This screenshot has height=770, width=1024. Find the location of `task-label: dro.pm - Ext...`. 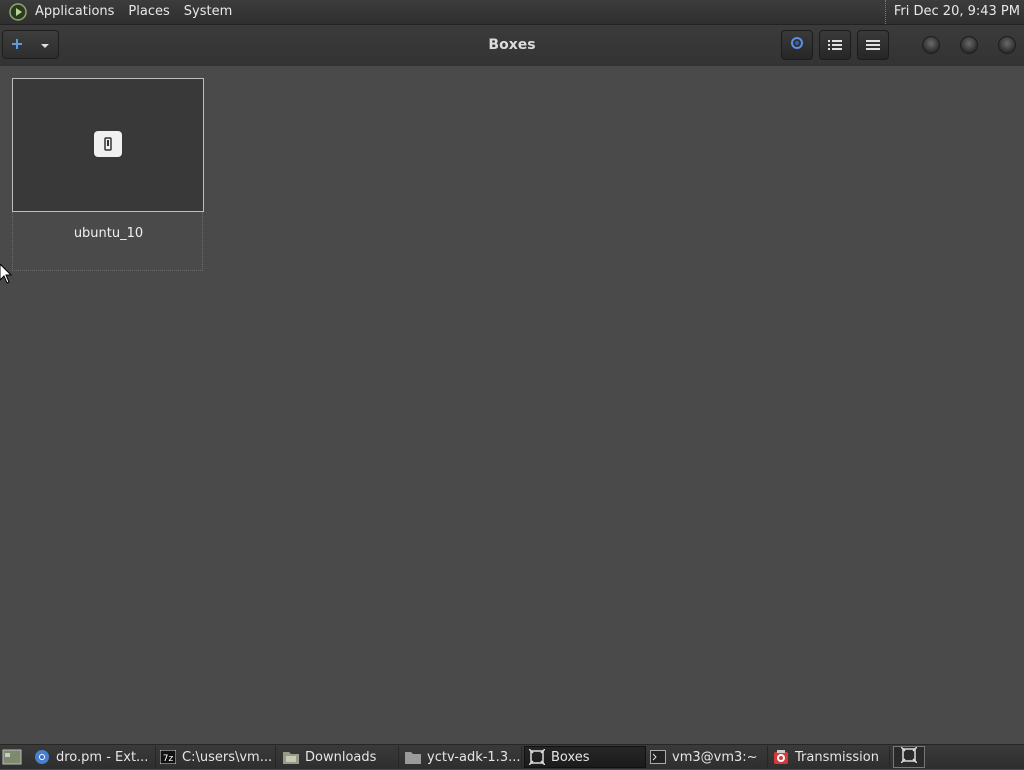

task-label: dro.pm - Ext... is located at coordinates (102, 757).